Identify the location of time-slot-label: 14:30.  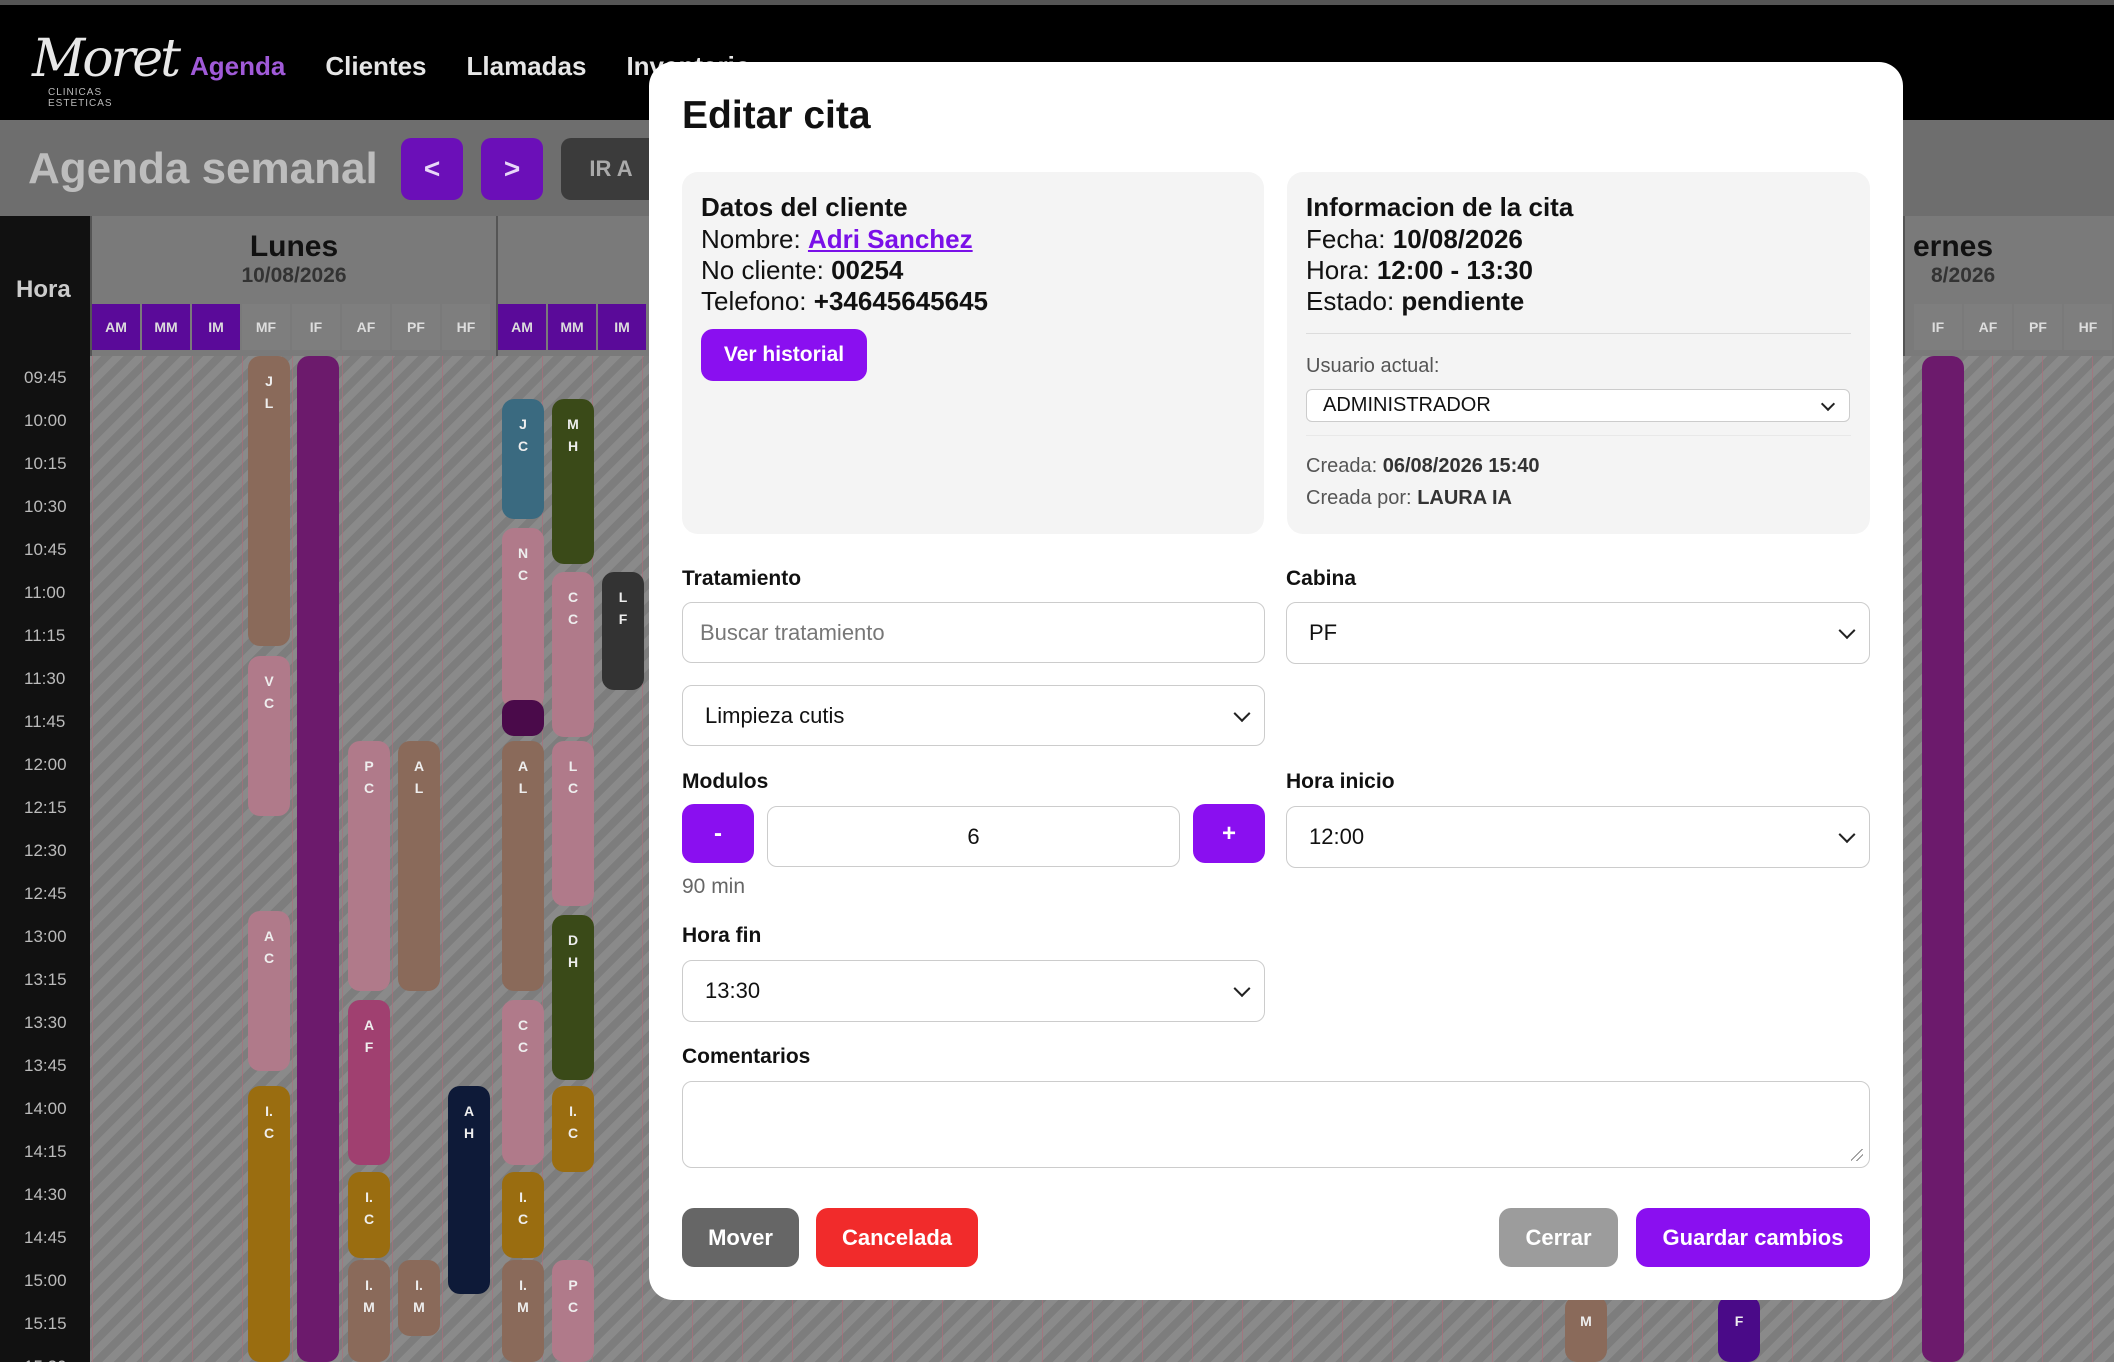
(45, 1194).